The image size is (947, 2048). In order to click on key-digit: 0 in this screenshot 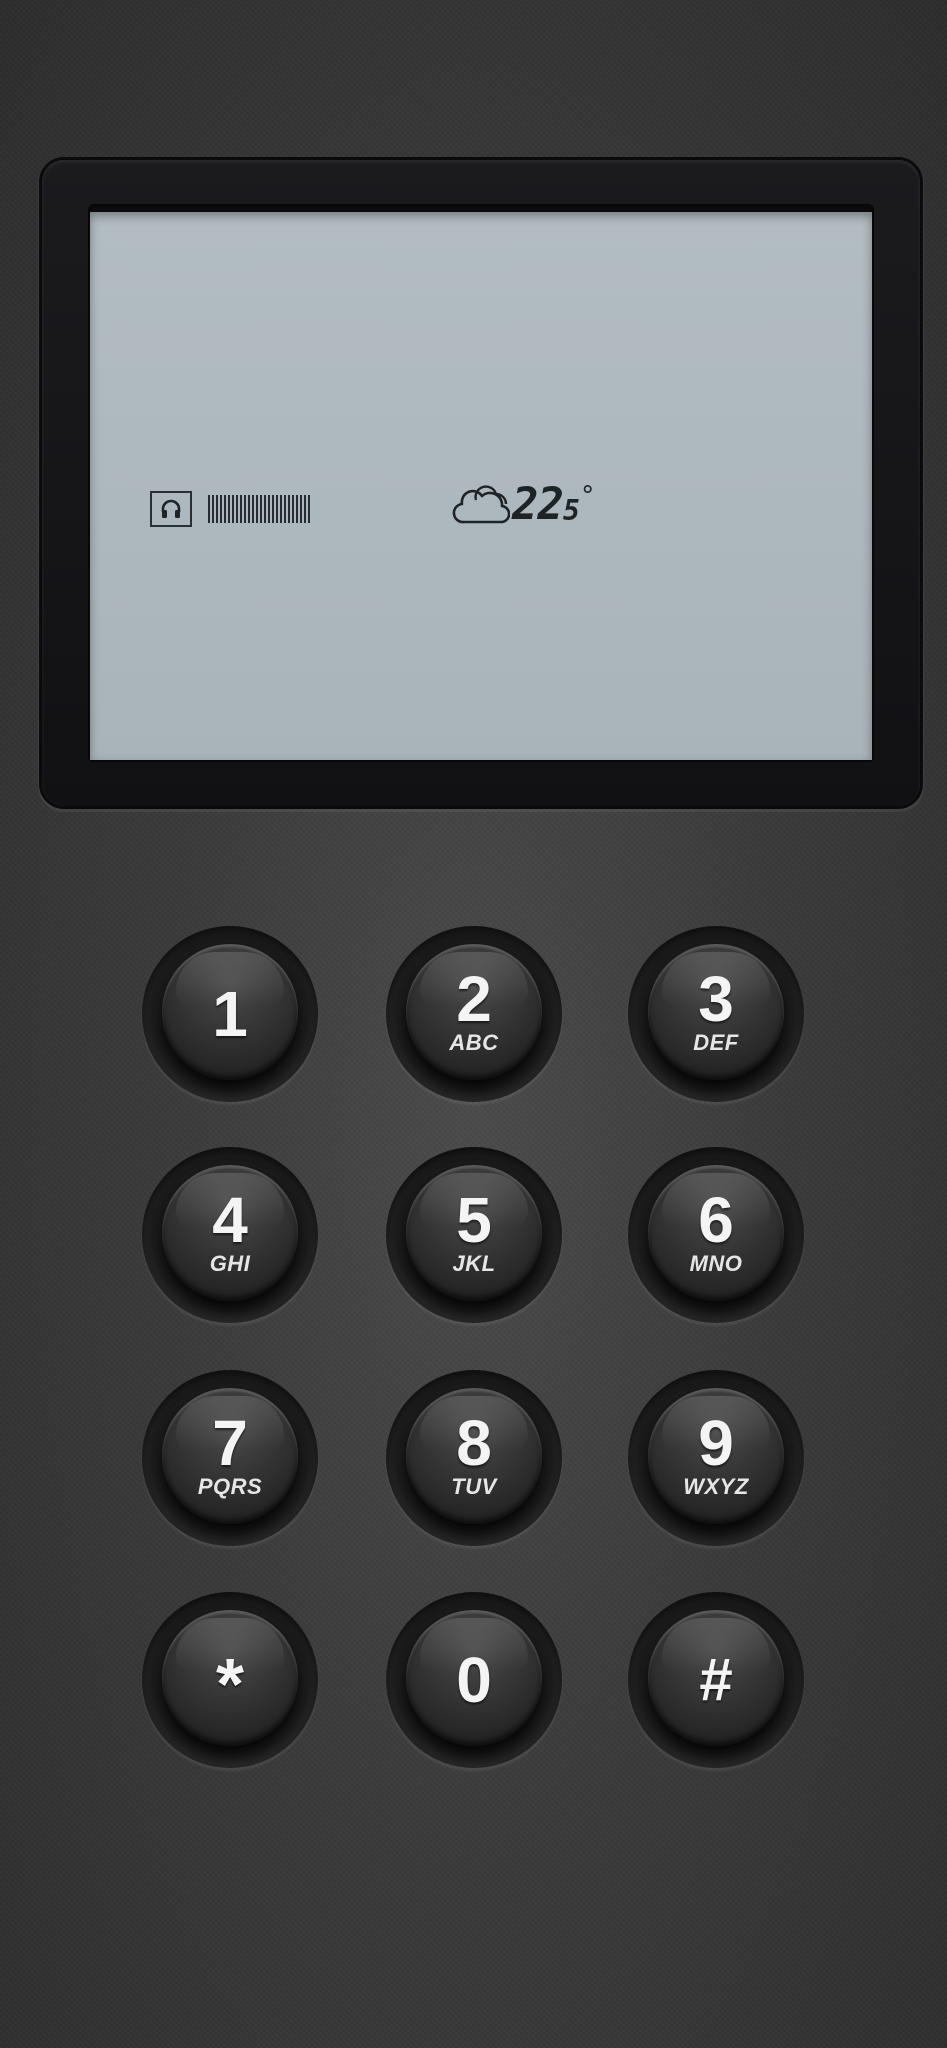, I will do `click(474, 1680)`.